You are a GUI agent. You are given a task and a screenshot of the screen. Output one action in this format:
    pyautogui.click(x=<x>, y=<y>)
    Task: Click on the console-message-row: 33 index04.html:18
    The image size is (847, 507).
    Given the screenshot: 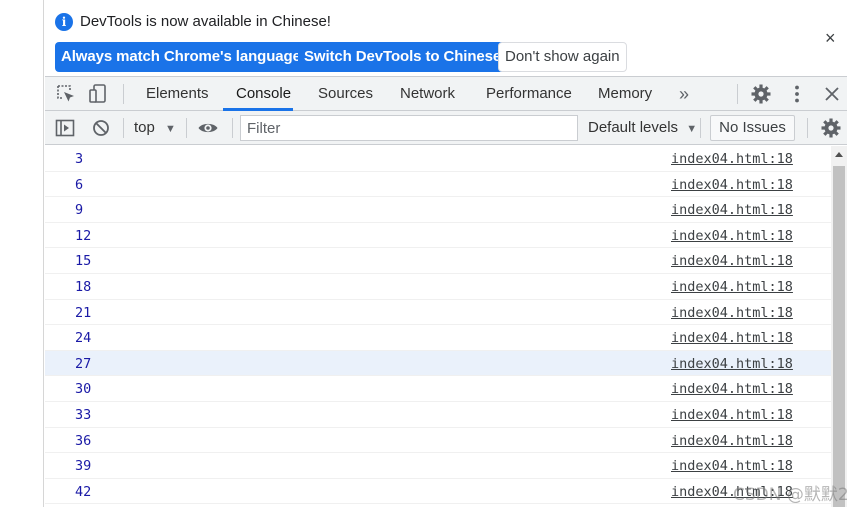 What is the action you would take?
    pyautogui.click(x=438, y=415)
    